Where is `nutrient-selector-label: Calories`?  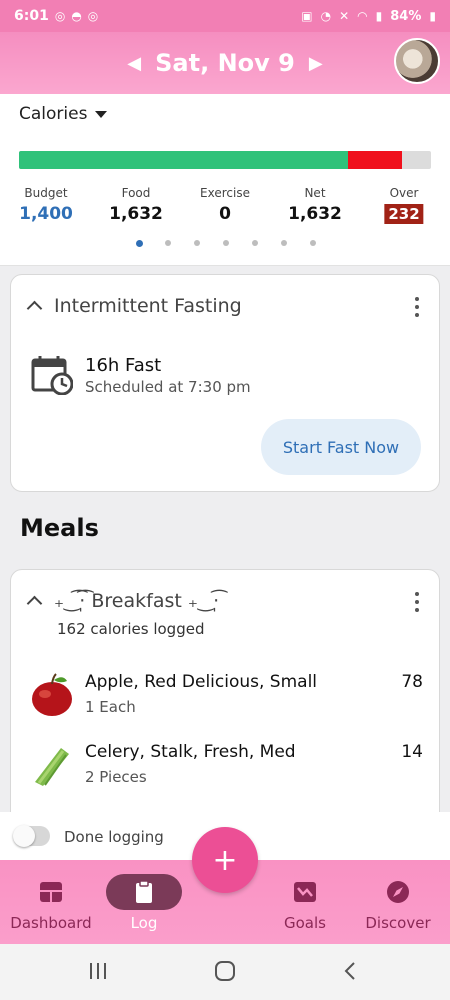
nutrient-selector-label: Calories is located at coordinates (53, 114).